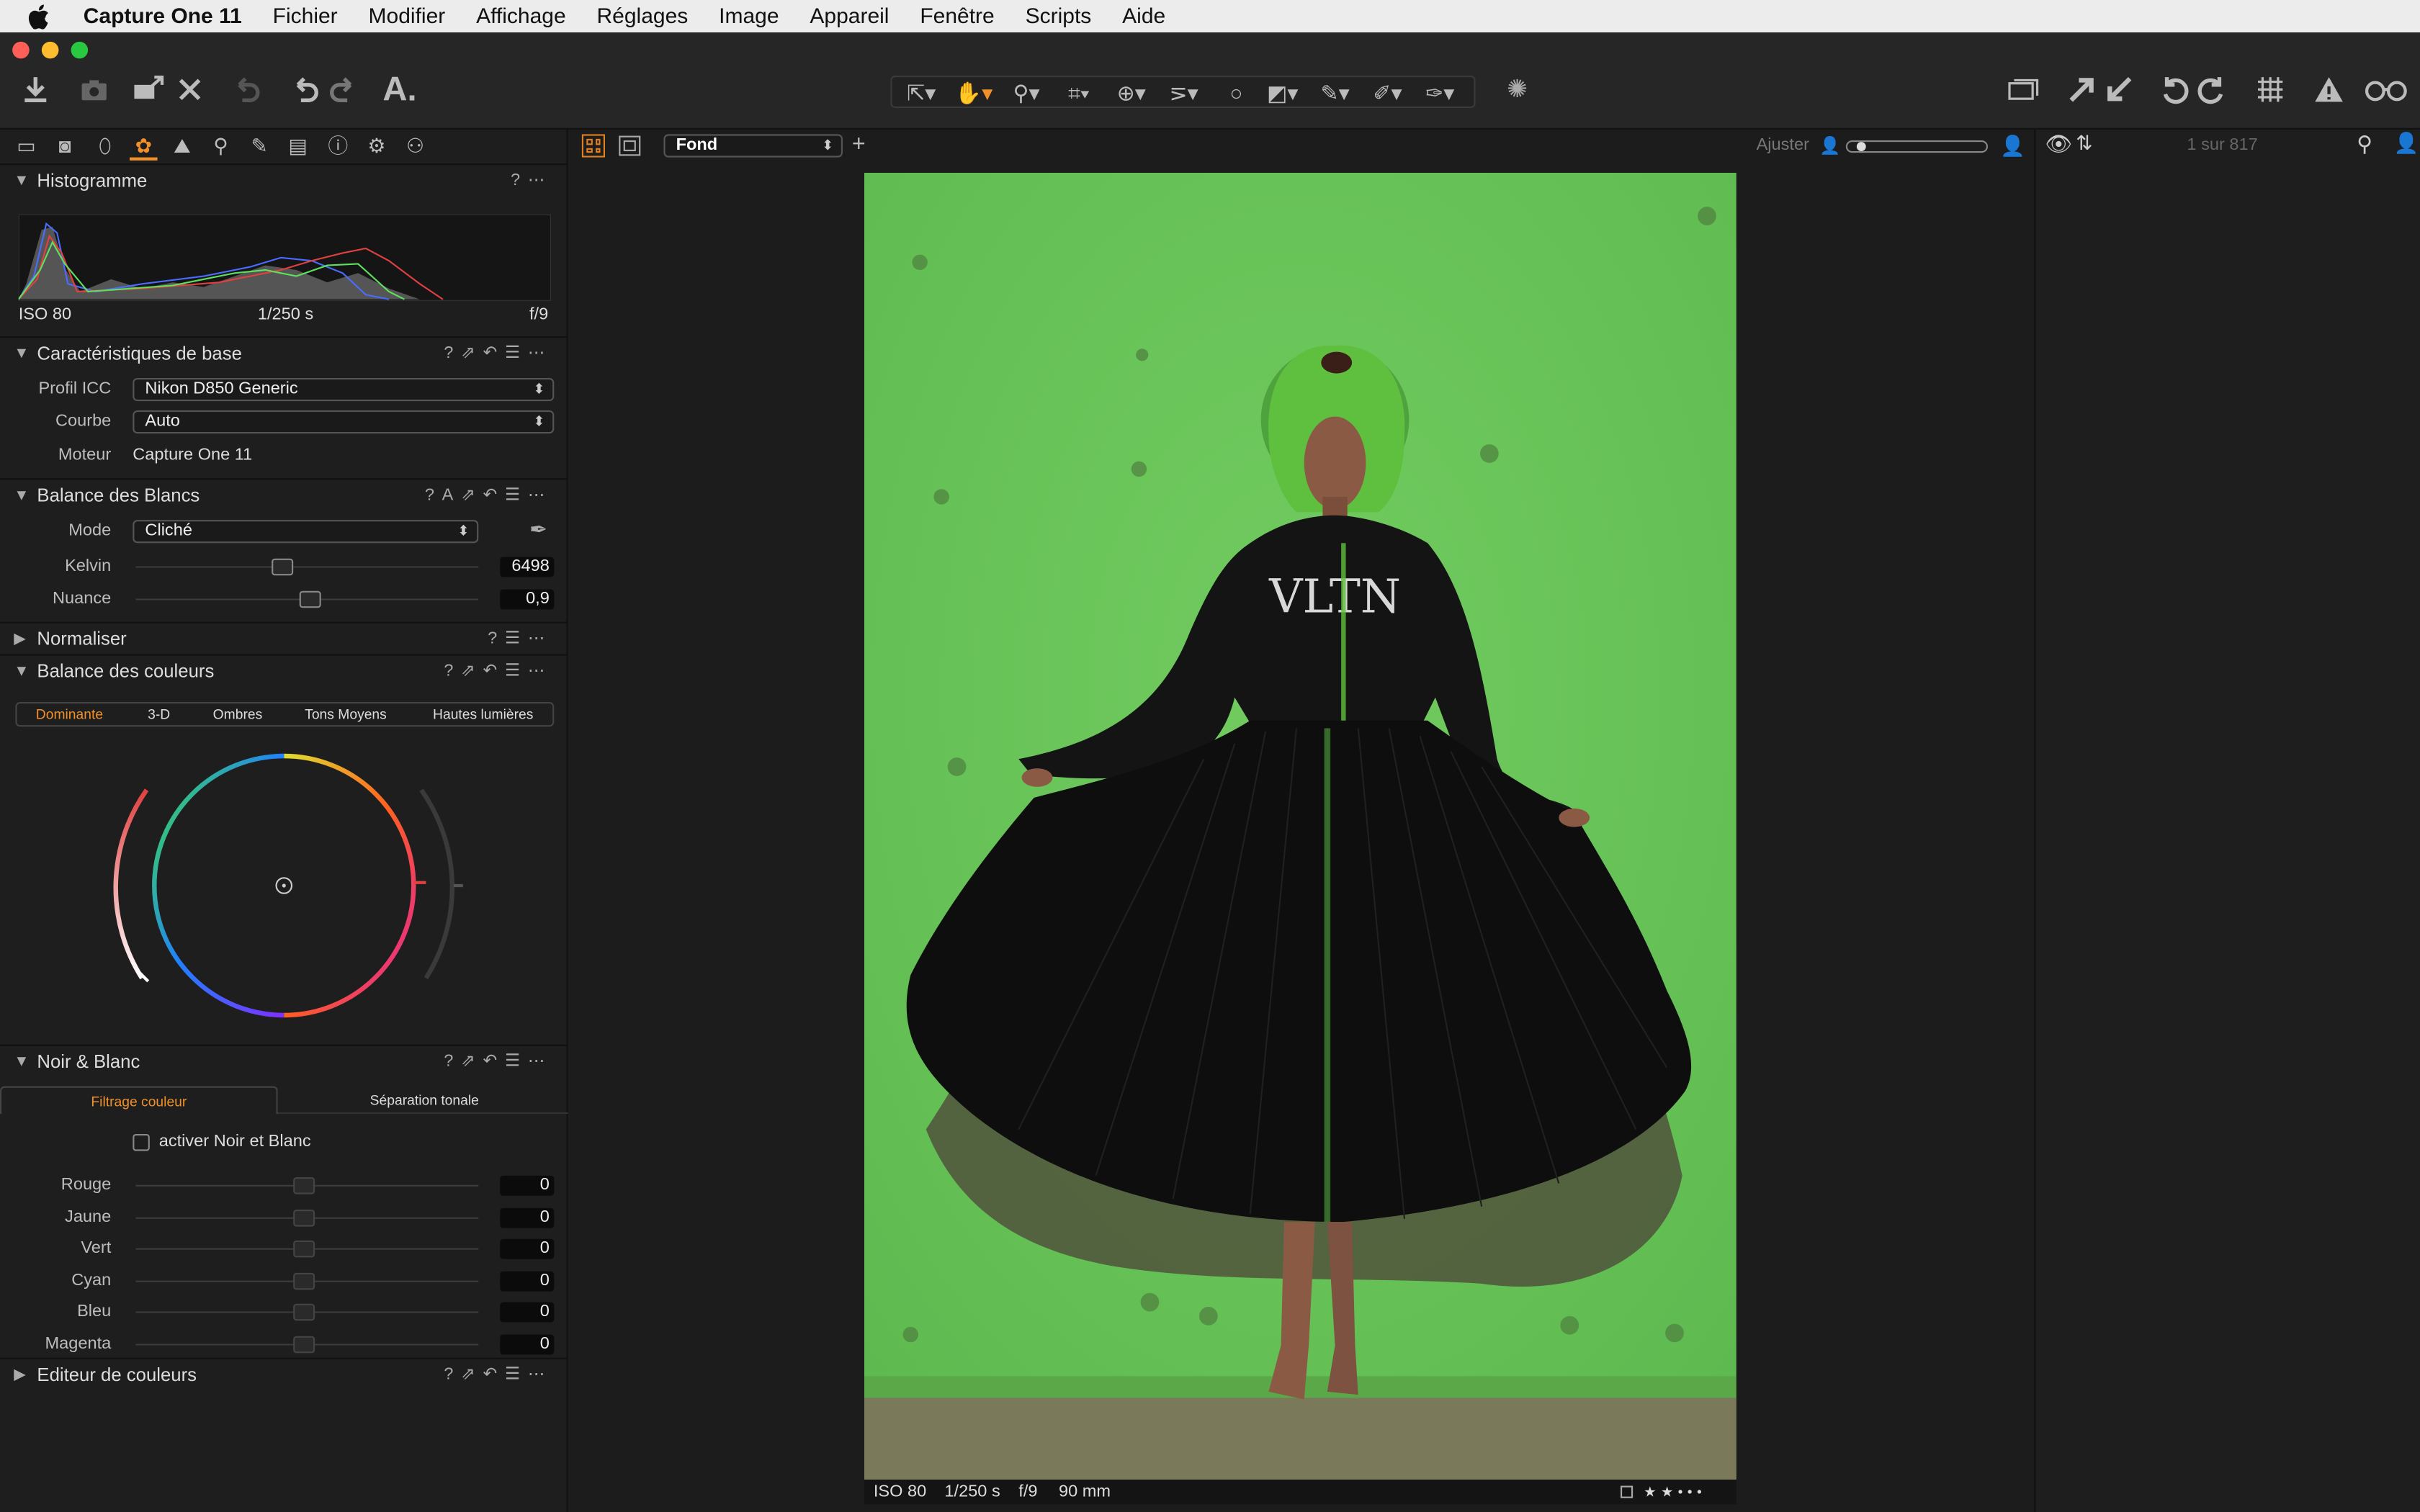 The height and width of the screenshot is (1512, 2420). I want to click on zoom-window-button, so click(80, 50).